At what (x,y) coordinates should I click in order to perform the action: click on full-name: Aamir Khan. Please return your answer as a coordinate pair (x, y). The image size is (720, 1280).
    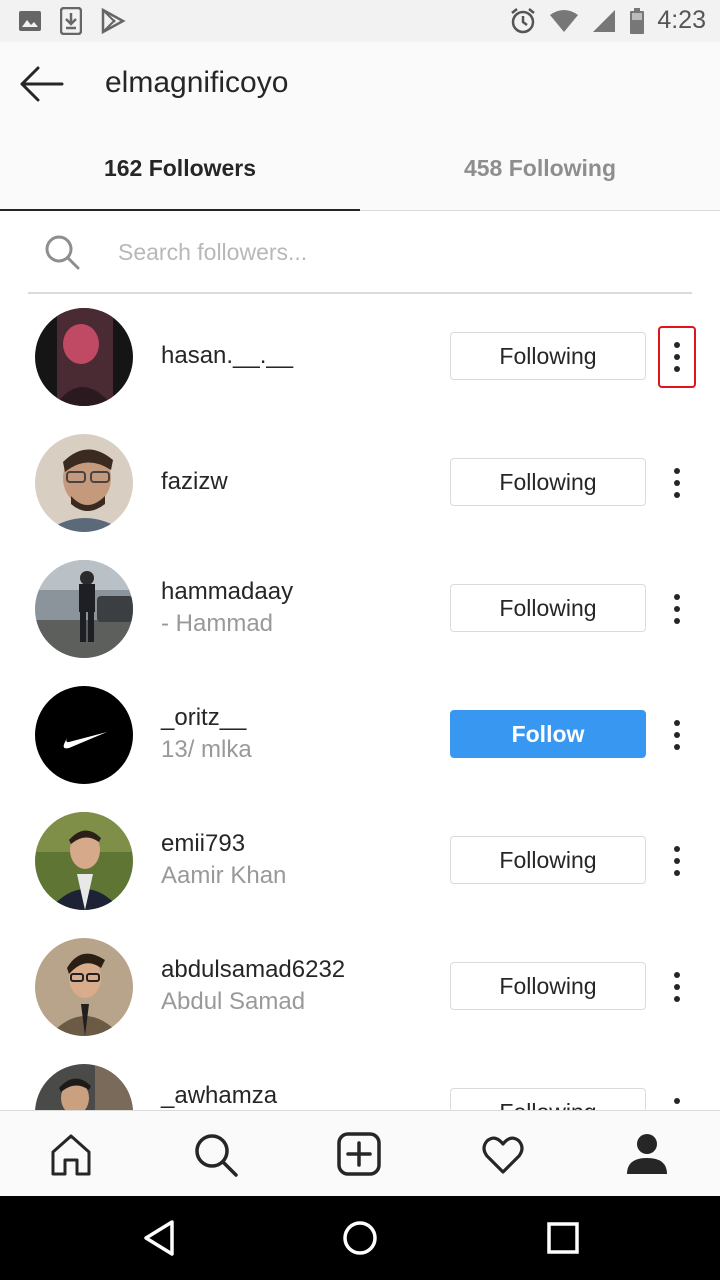
    Looking at the image, I should click on (224, 875).